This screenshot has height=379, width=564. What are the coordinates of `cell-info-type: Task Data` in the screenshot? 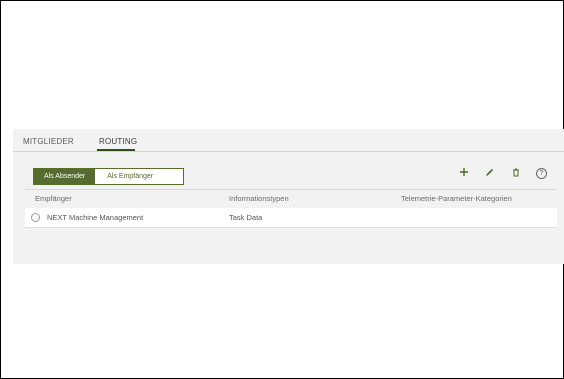 It's located at (246, 217).